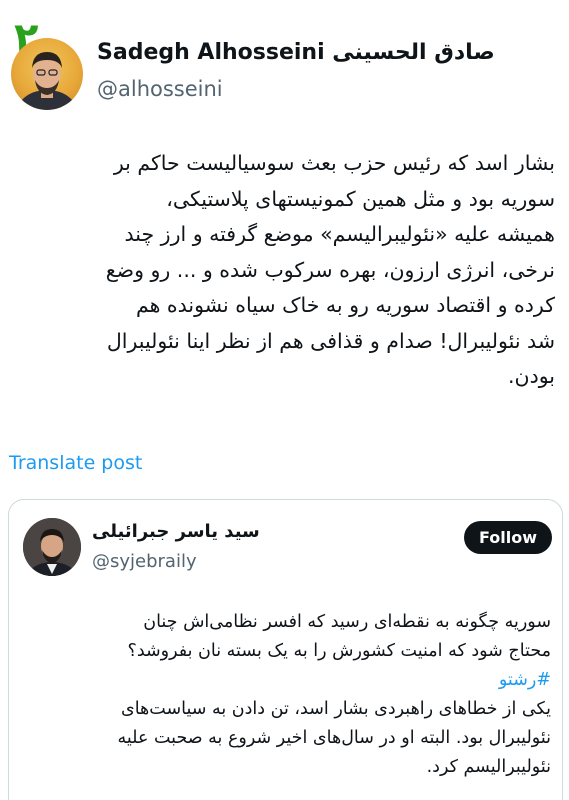 The width and height of the screenshot is (569, 800). I want to click on author-avatar, so click(47, 74).